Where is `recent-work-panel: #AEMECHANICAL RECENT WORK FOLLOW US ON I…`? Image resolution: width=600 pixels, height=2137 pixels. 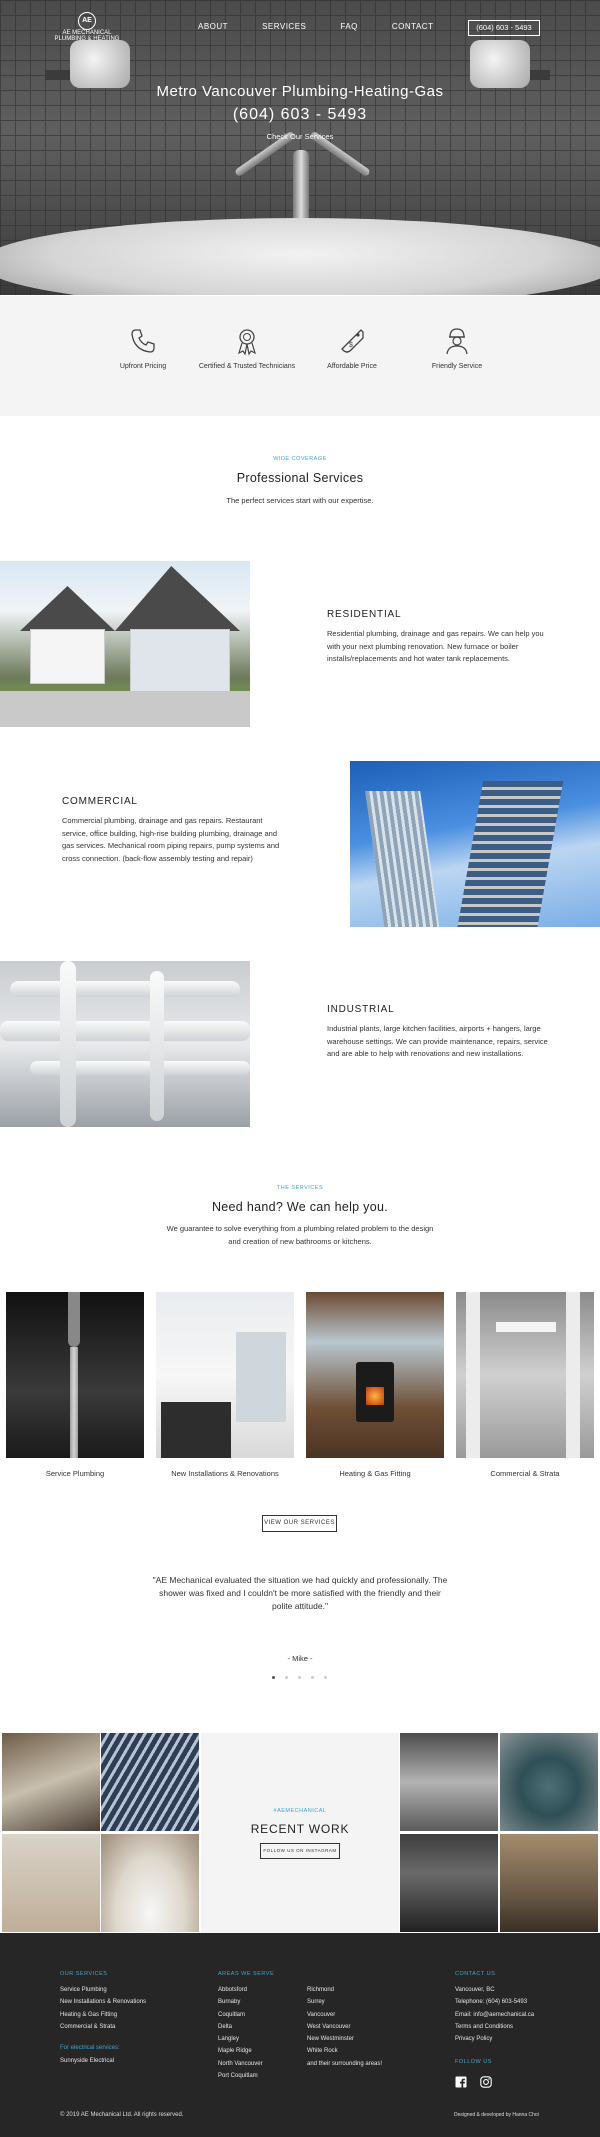
recent-work-panel: #AEMECHANICAL RECENT WORK FOLLOW US ON I… is located at coordinates (300, 1833).